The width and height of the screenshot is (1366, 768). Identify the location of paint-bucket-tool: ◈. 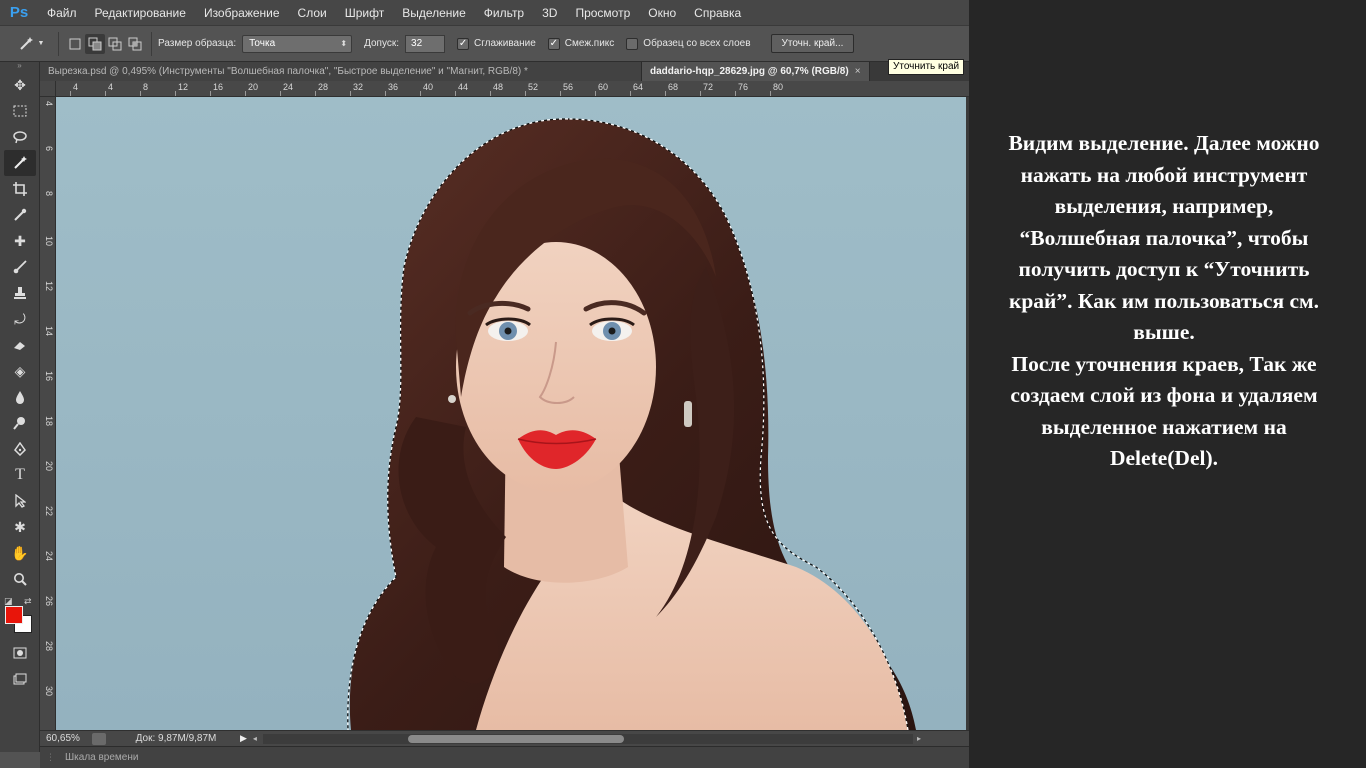
(20, 371).